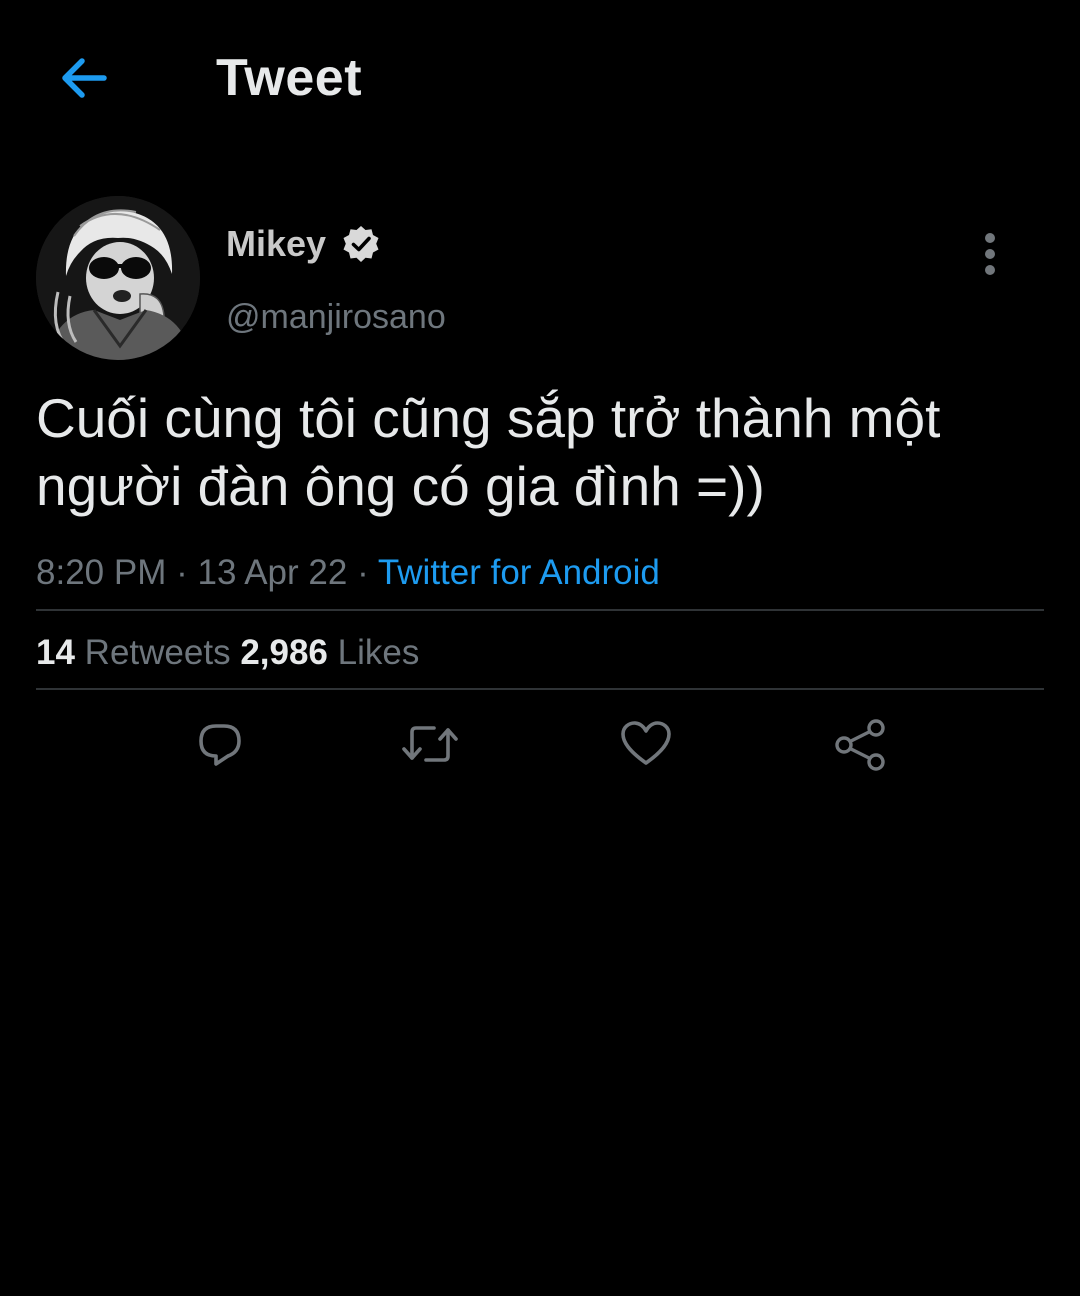  What do you see at coordinates (541, 281) in the screenshot?
I see `tweet-author: Mikey @manjirosano` at bounding box center [541, 281].